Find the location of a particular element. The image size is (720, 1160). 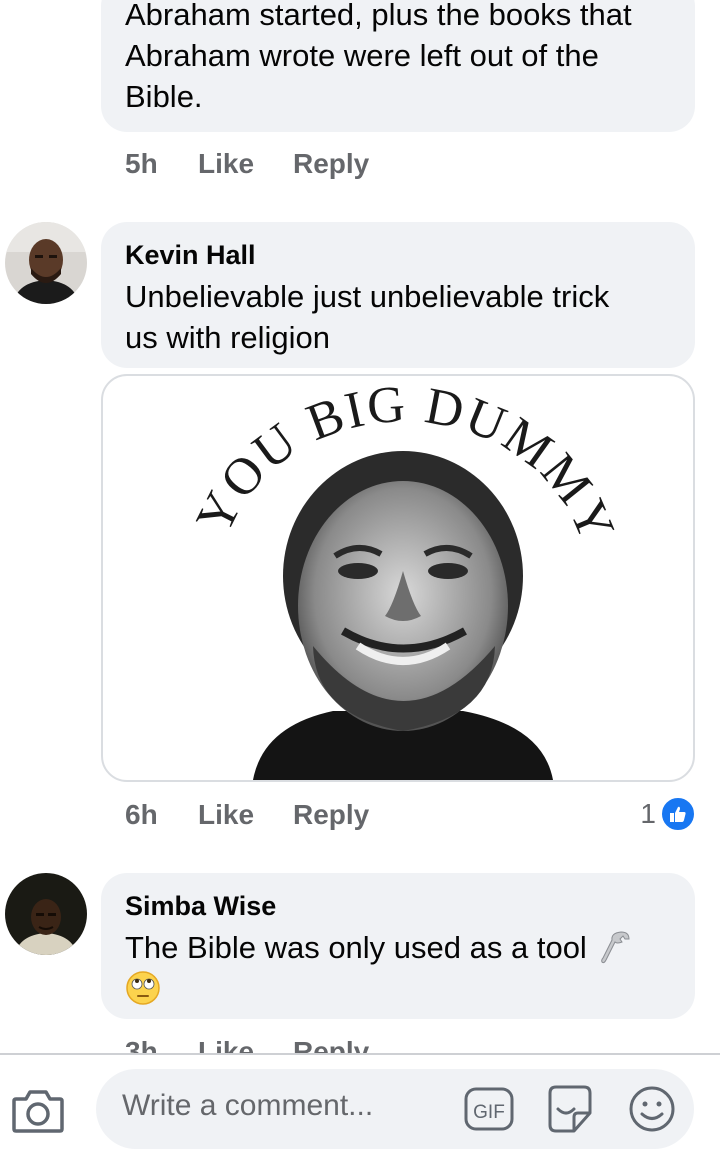

comment-text-line: The Bible was only used as a tool is located at coordinates (356, 947).